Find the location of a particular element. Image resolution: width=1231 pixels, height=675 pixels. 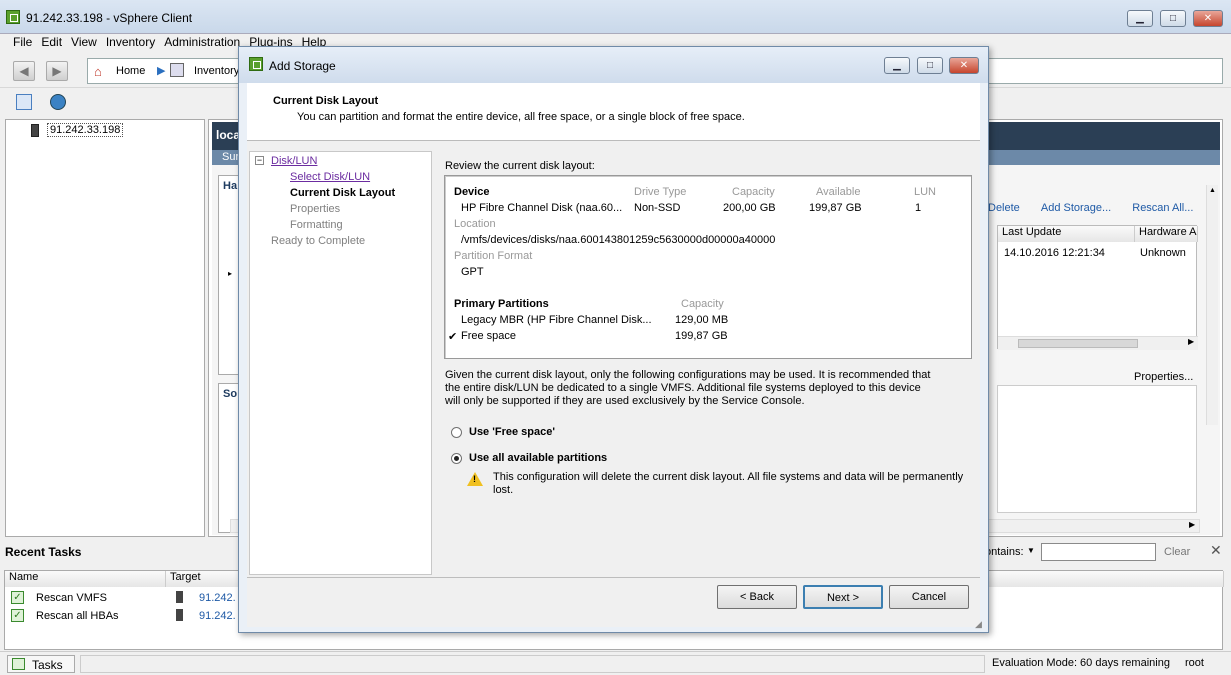

column-header-last-update: Last Update is located at coordinates (1066, 234).